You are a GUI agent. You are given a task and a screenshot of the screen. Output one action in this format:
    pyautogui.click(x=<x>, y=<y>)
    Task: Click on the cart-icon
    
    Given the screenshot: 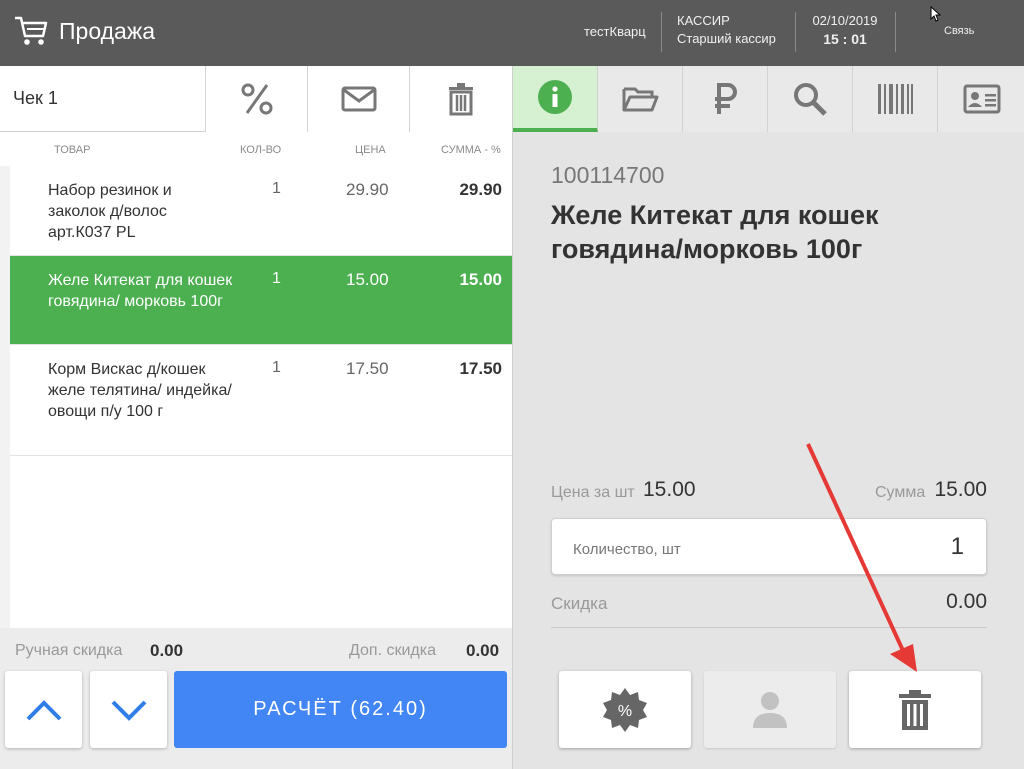 What is the action you would take?
    pyautogui.click(x=31, y=30)
    